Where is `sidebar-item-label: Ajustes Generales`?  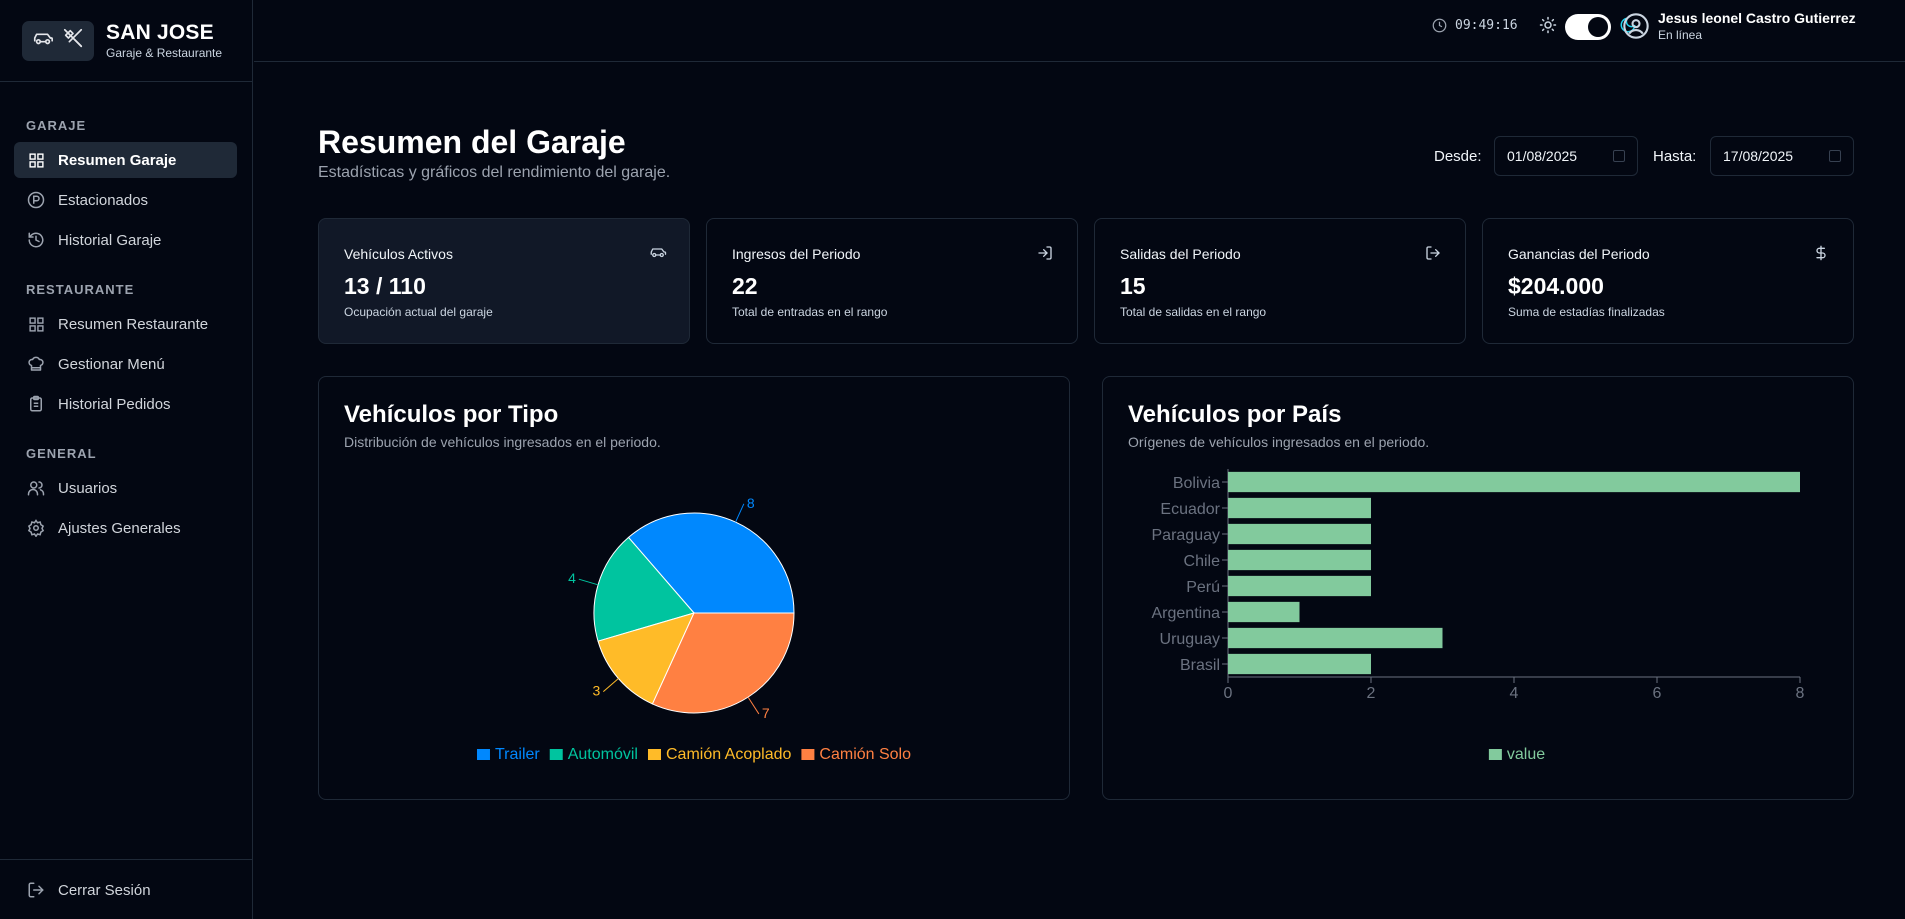 sidebar-item-label: Ajustes Generales is located at coordinates (119, 528).